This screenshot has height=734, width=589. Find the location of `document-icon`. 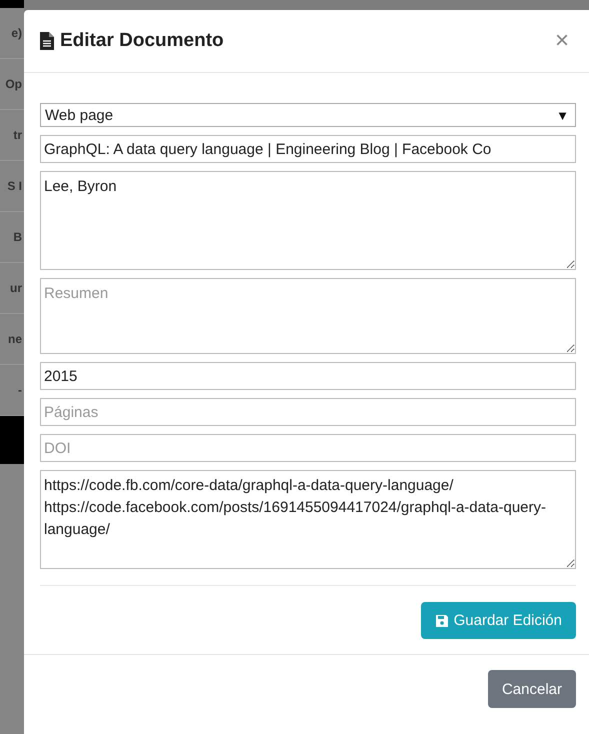

document-icon is located at coordinates (47, 41).